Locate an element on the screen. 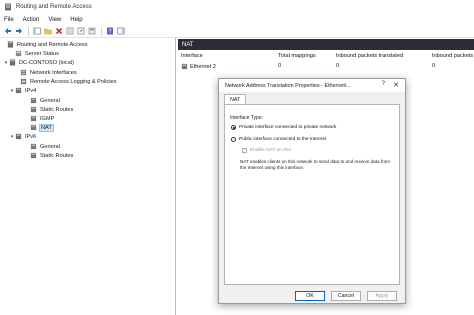 The image size is (474, 315). folder-icon is located at coordinates (47, 31).